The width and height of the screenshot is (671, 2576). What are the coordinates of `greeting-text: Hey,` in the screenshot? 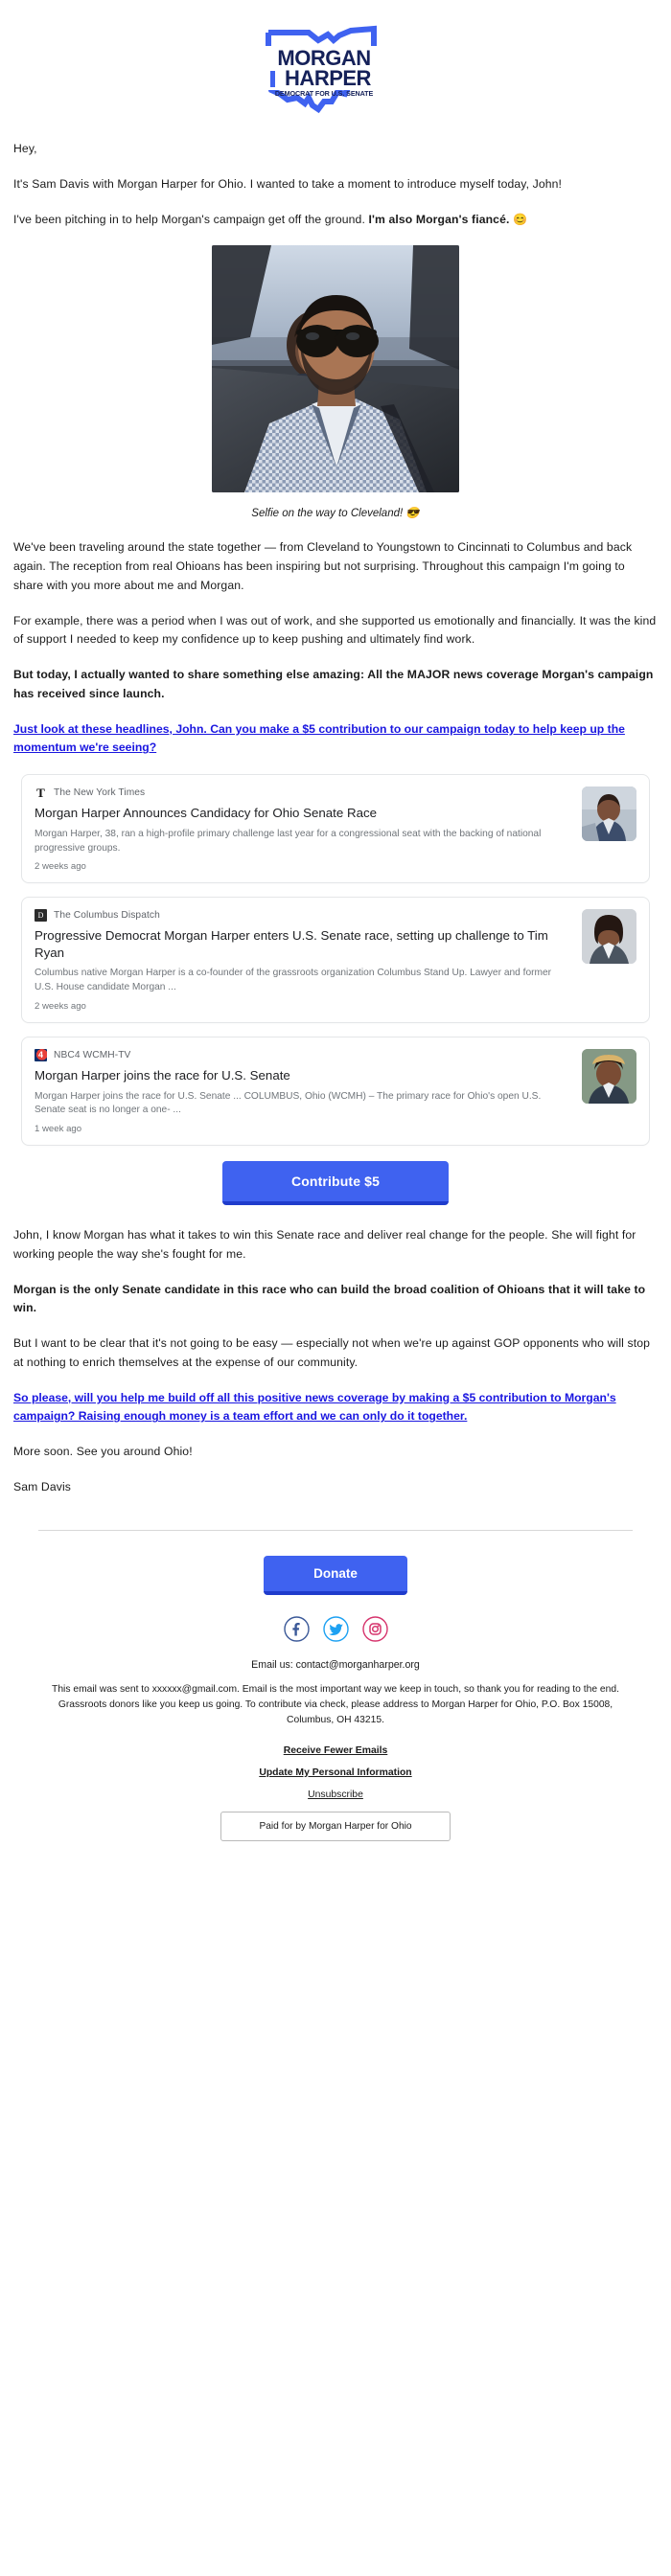 It's located at (25, 148).